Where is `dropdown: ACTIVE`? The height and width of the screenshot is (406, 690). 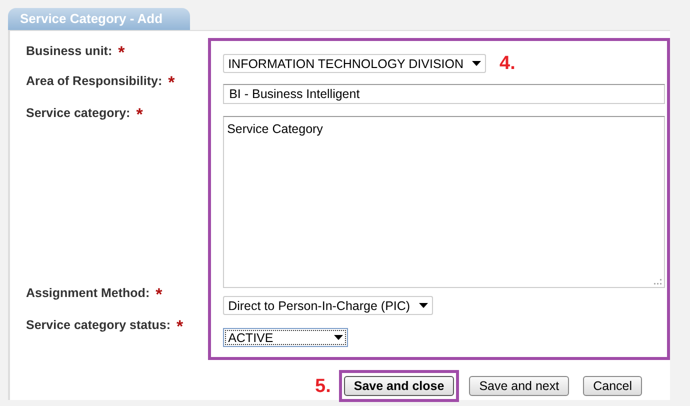
dropdown: ACTIVE is located at coordinates (285, 337).